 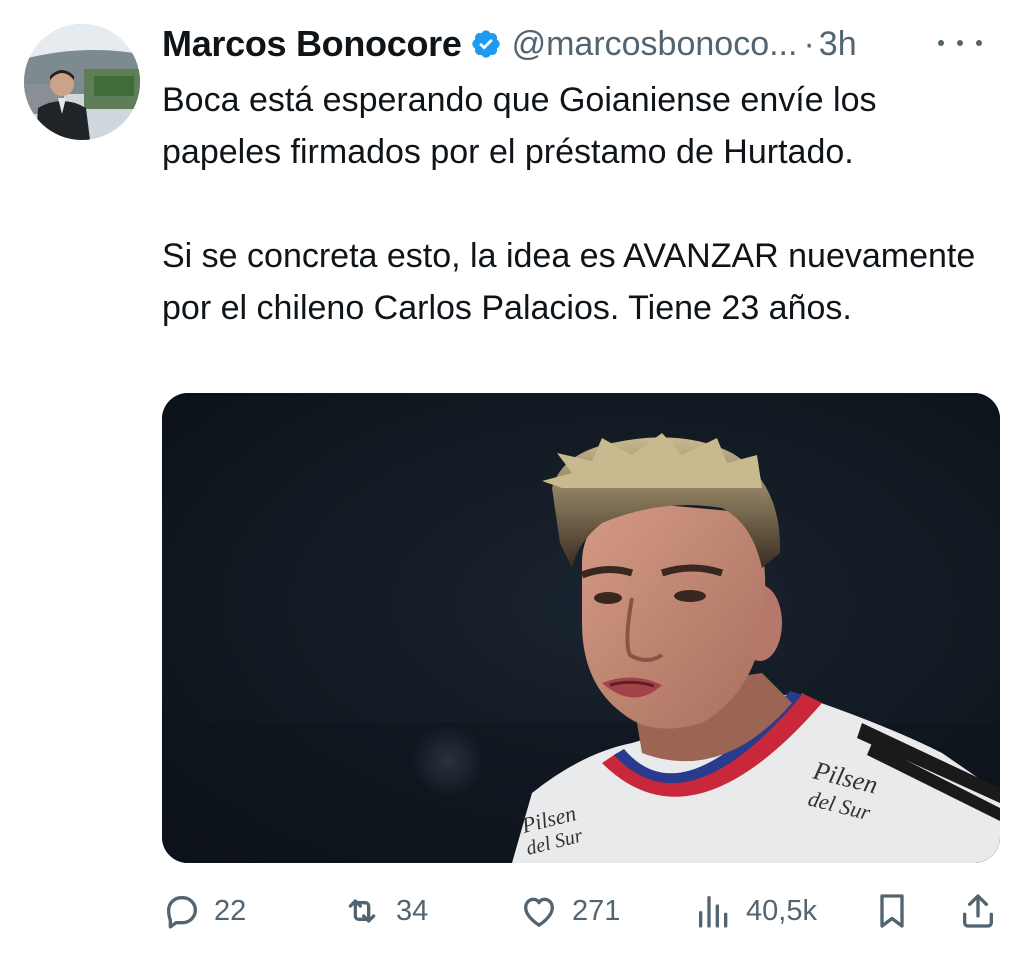 What do you see at coordinates (838, 44) in the screenshot?
I see `timestamp: 3h` at bounding box center [838, 44].